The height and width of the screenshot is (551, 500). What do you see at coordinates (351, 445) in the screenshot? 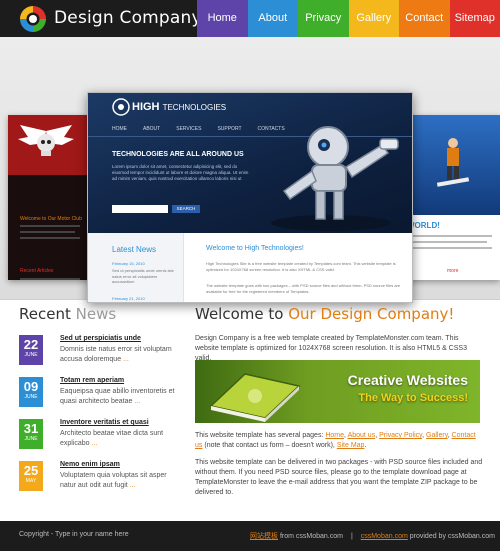
I see `page-link-sitemap: Site Map` at bounding box center [351, 445].